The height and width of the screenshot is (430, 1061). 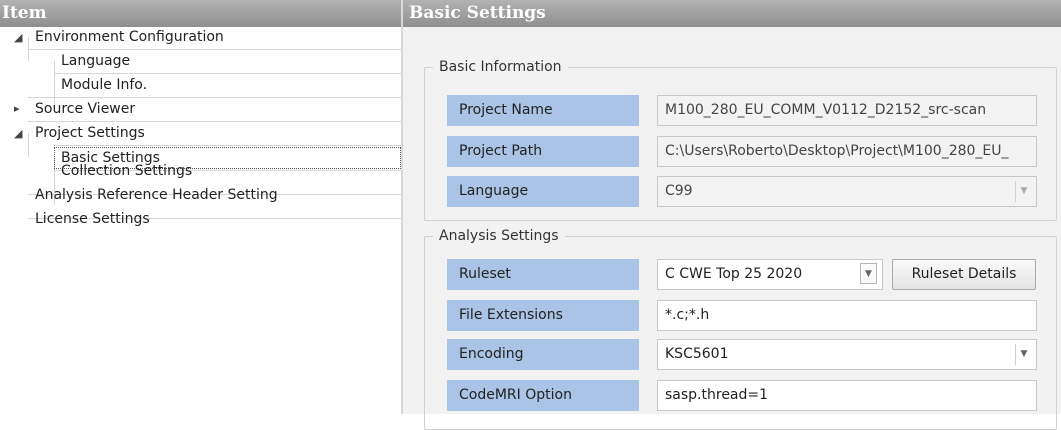 What do you see at coordinates (156, 195) in the screenshot?
I see `tree-item-label: Analysis Reference Header Setting` at bounding box center [156, 195].